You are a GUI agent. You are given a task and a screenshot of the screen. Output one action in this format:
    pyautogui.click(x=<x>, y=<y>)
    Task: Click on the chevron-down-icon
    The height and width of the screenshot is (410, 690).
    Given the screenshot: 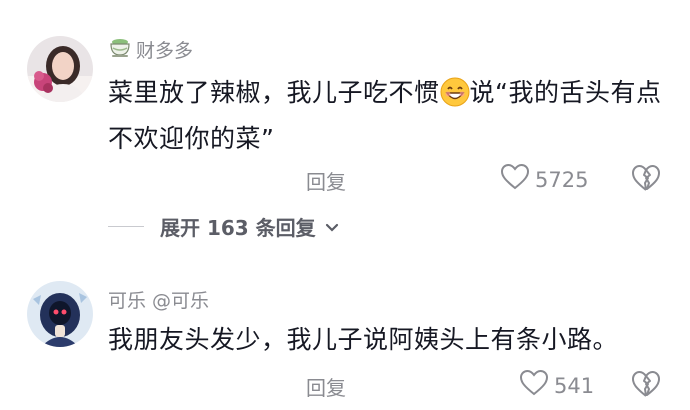 What is the action you would take?
    pyautogui.click(x=332, y=227)
    